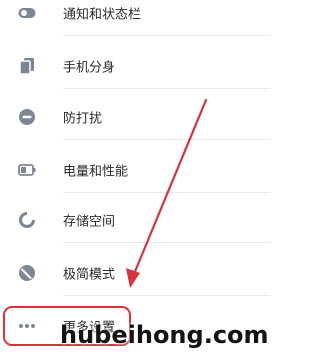 This screenshot has height=354, width=320. What do you see at coordinates (27, 273) in the screenshot?
I see `minimal-mode-icon` at bounding box center [27, 273].